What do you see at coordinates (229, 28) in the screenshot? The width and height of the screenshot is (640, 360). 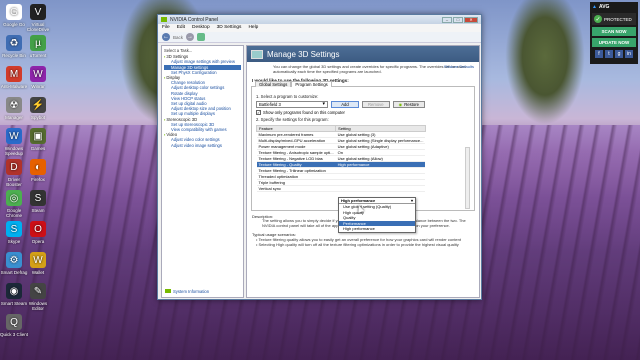 I see `menu-item: 3D Settings` at bounding box center [229, 28].